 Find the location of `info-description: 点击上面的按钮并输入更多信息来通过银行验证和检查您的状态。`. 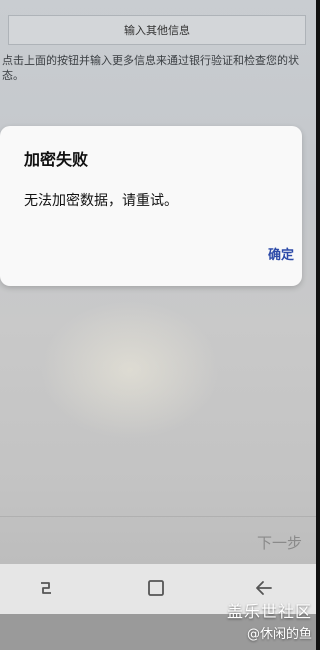

info-description: 点击上面的按钮并输入更多信息来通过银行验证和检查您的状态。 is located at coordinates (150, 68).